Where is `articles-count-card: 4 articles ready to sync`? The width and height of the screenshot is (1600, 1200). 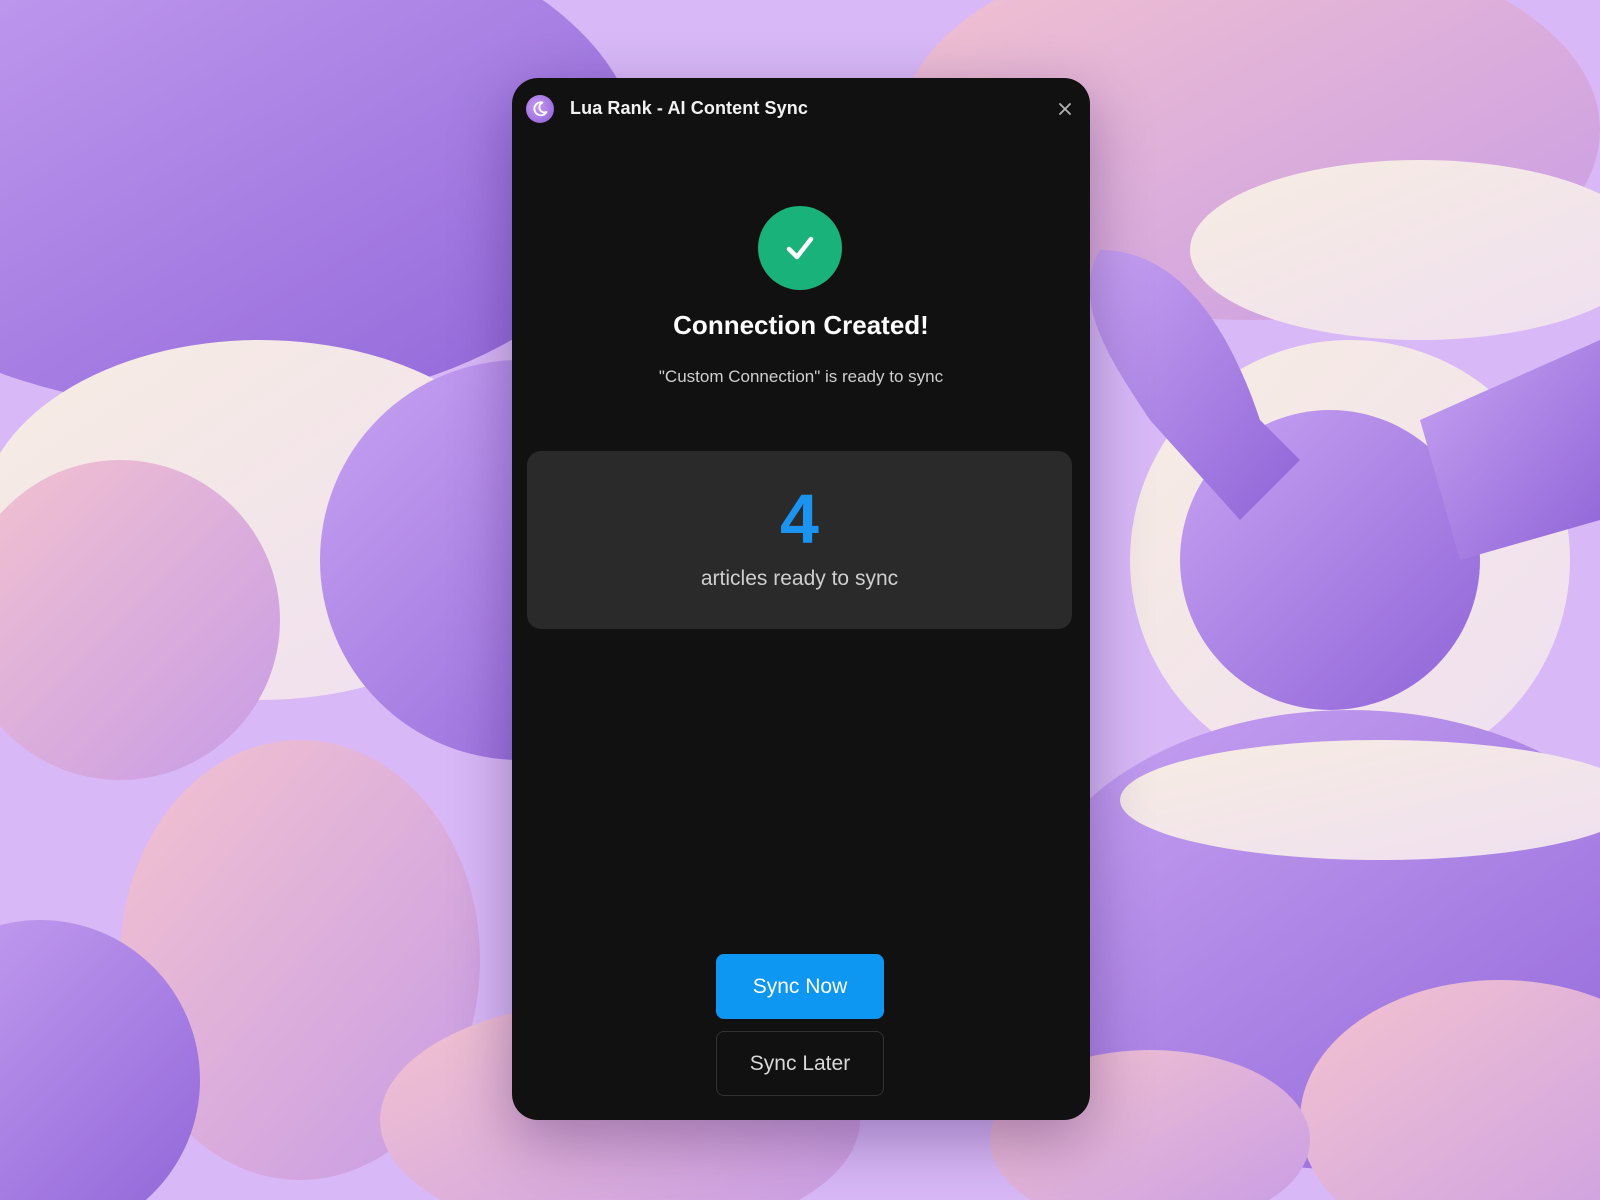
articles-count-card: 4 articles ready to sync is located at coordinates (799, 540).